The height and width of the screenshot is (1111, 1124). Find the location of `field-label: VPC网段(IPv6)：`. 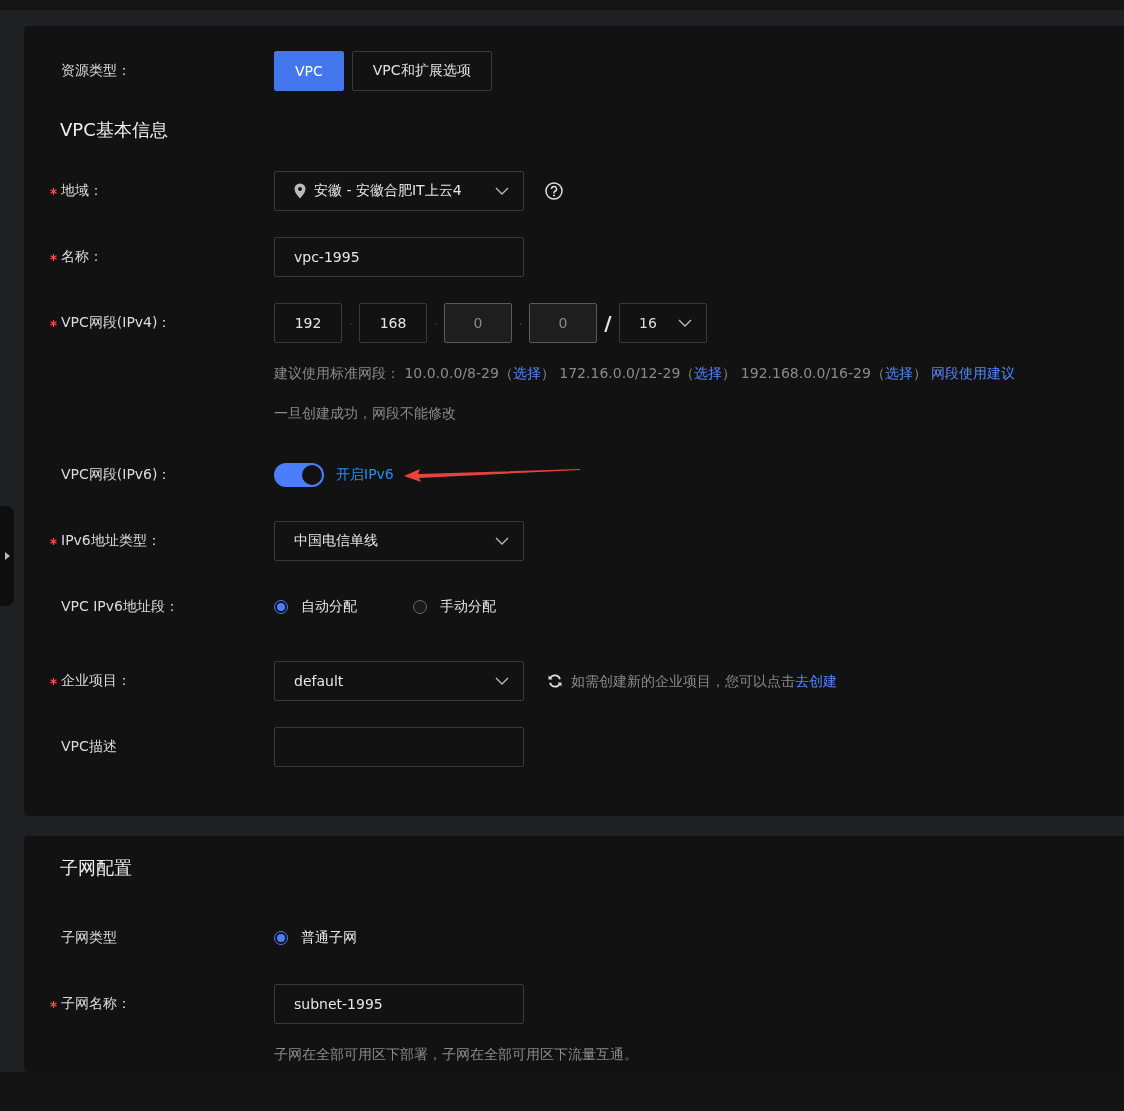

field-label: VPC网段(IPv6)： is located at coordinates (116, 475).